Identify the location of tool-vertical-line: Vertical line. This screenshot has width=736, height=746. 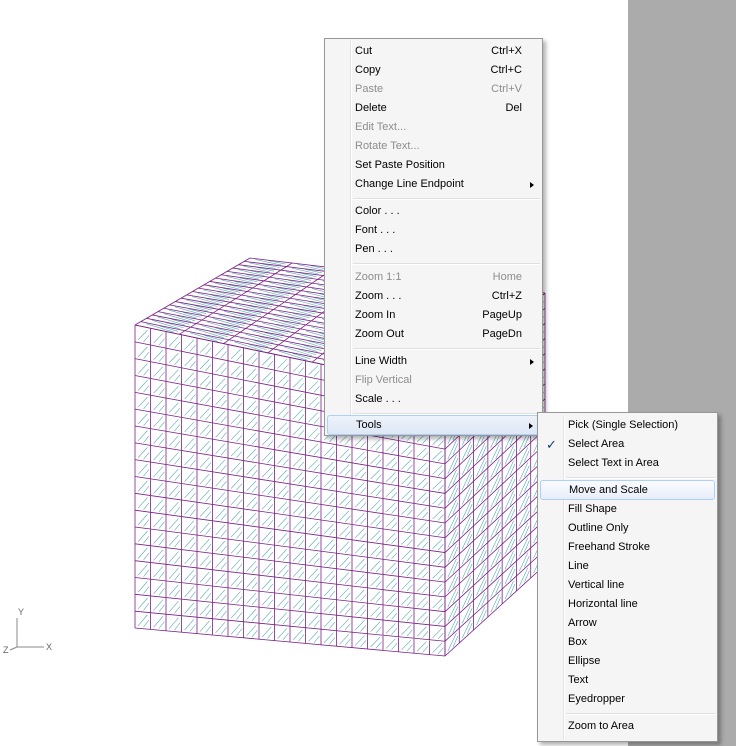
(627, 585).